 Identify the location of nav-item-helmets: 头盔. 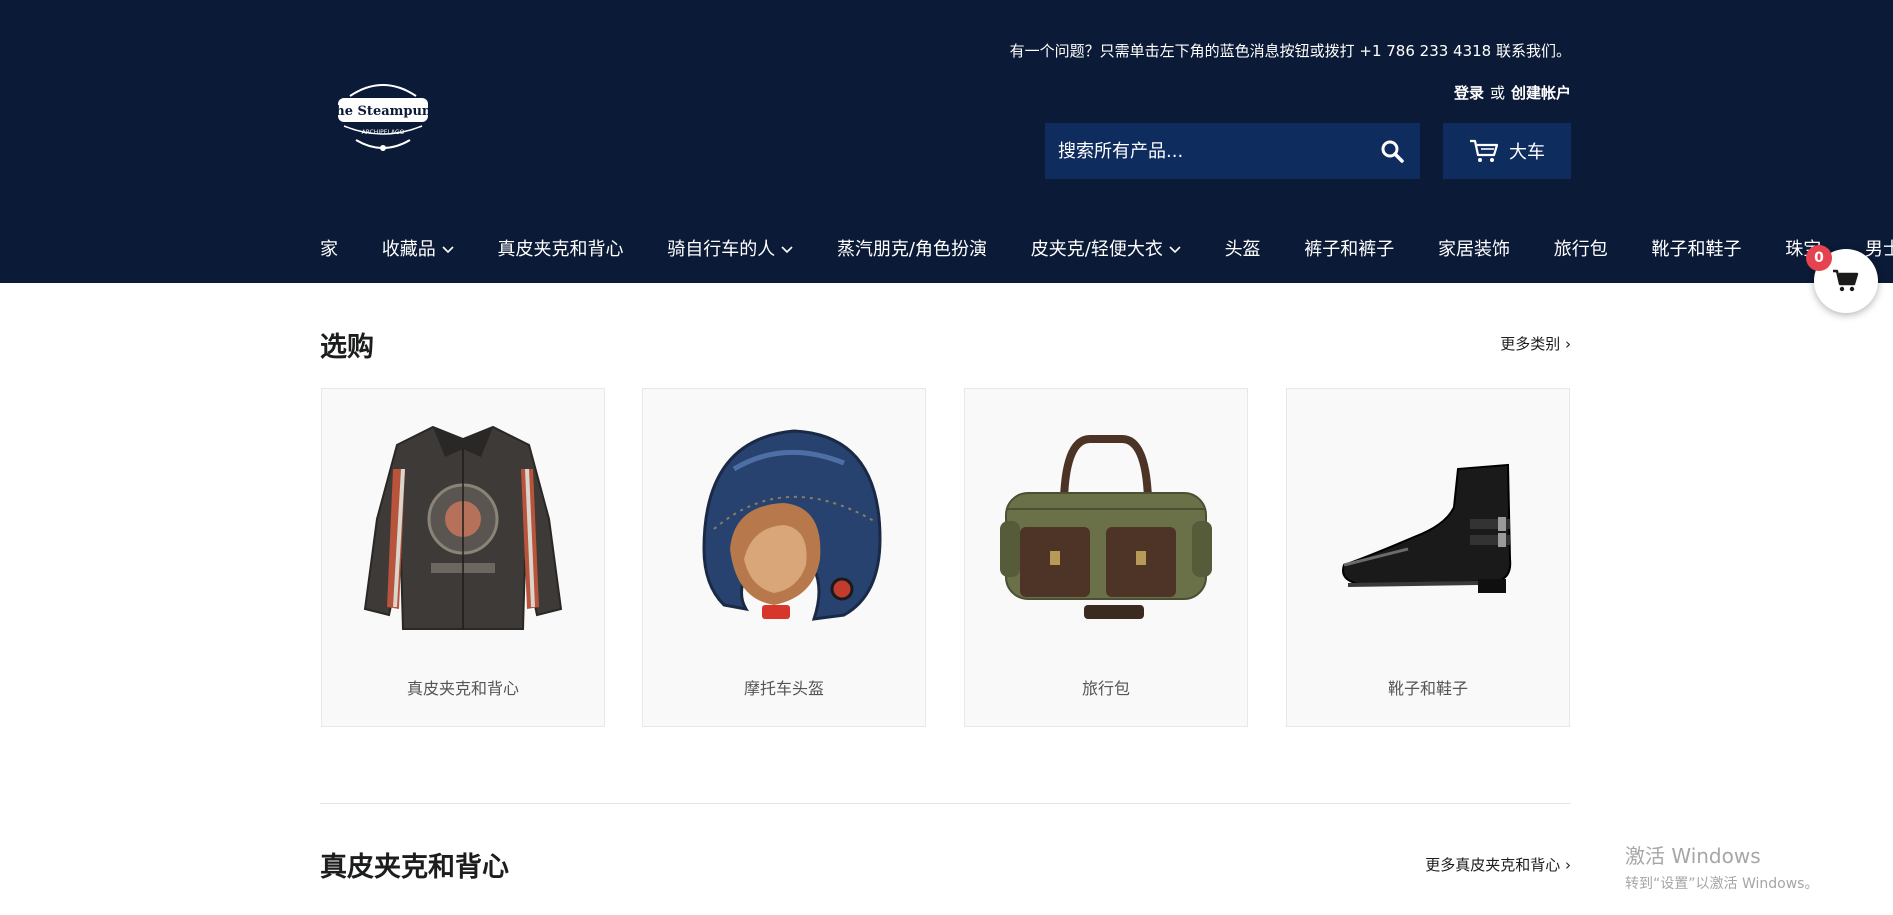
(1243, 248).